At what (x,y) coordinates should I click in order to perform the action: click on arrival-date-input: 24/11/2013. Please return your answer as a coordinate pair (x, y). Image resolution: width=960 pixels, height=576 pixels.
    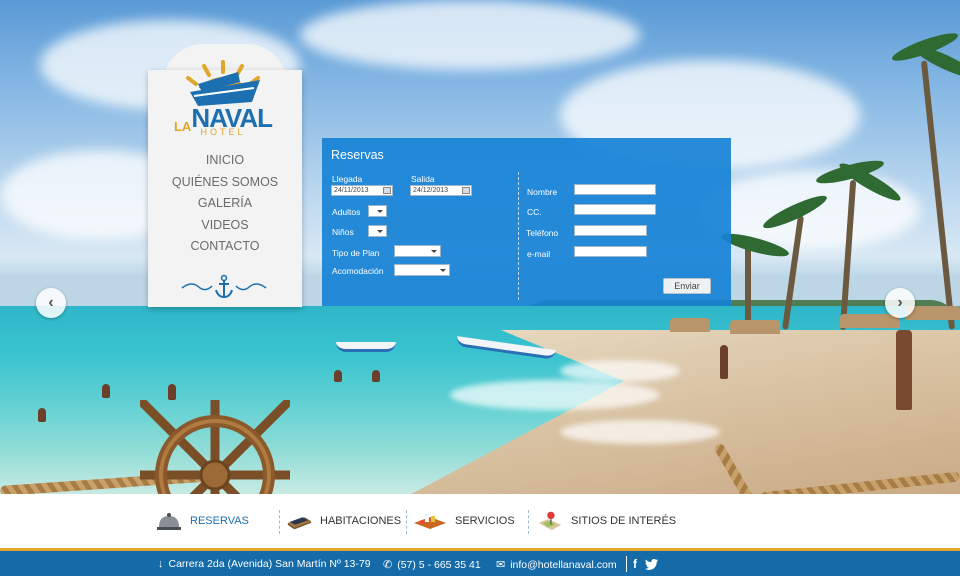
    Looking at the image, I should click on (362, 190).